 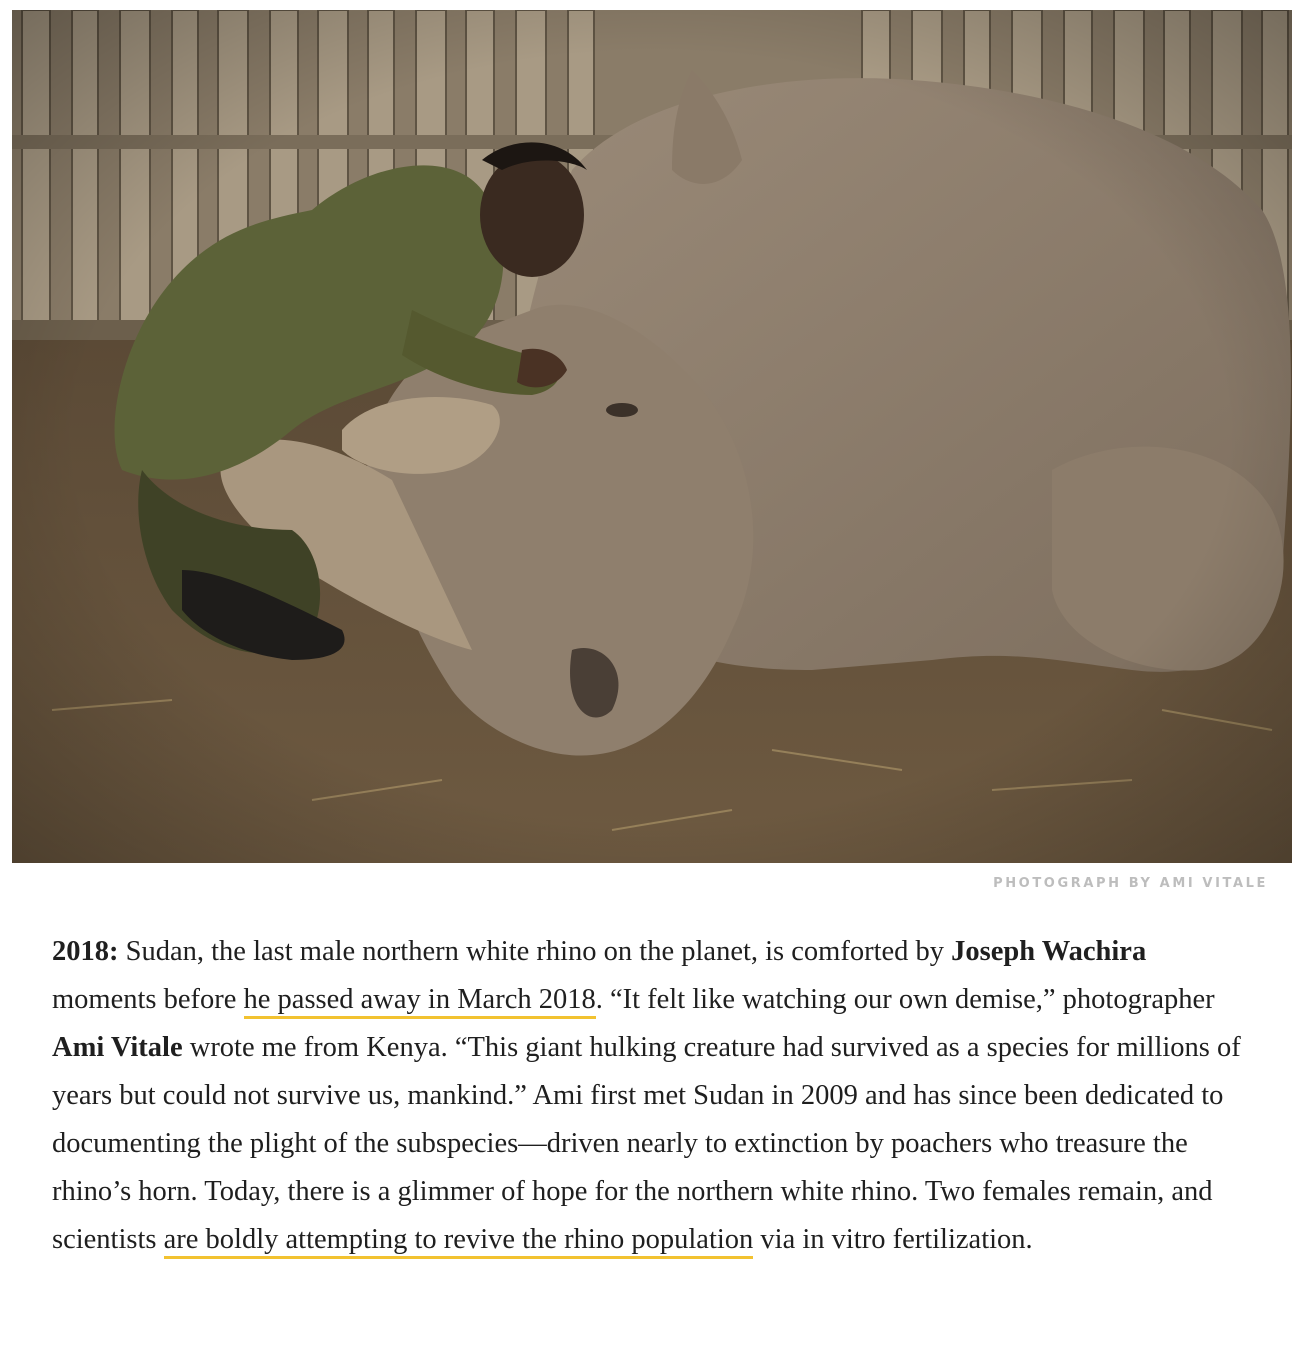 What do you see at coordinates (893, 1239) in the screenshot?
I see `caption-text: via in vitro fertilization.` at bounding box center [893, 1239].